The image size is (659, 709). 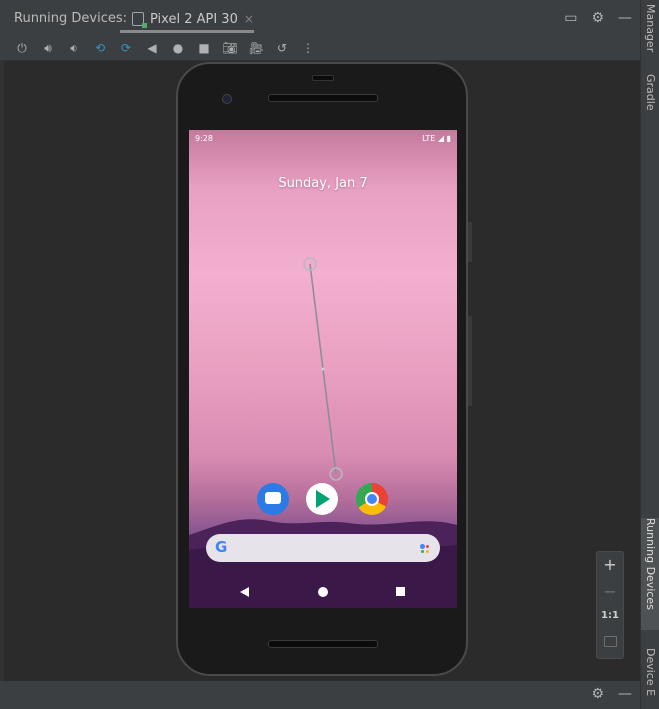 I want to click on bottom-speaker, so click(x=323, y=644).